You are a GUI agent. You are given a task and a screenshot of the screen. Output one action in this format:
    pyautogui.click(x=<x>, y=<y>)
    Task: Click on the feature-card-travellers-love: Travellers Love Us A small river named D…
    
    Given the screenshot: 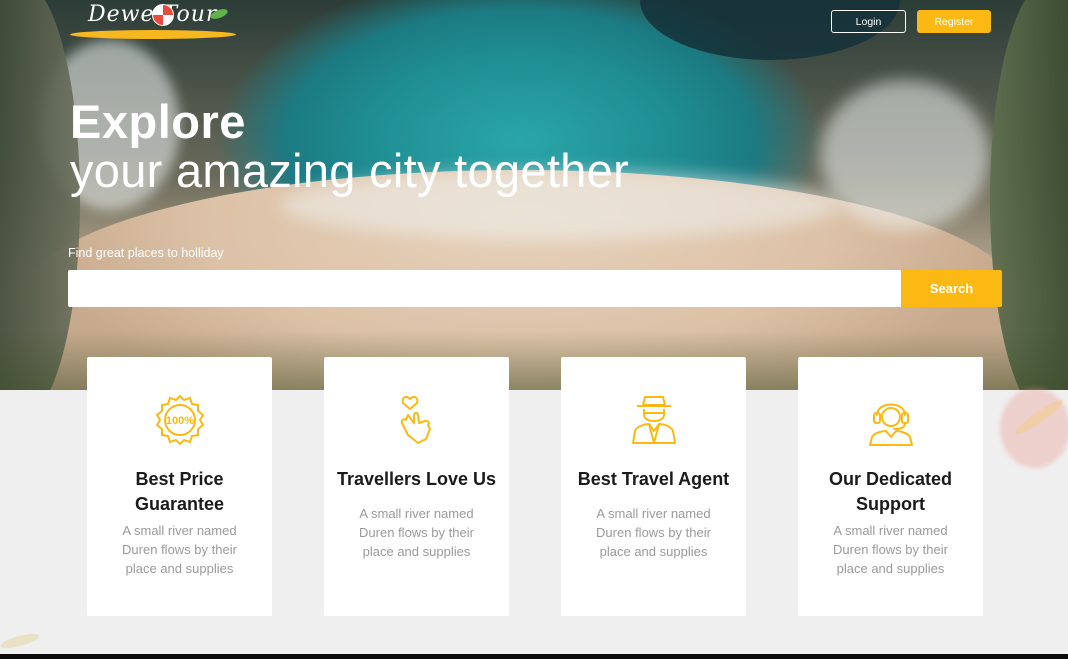 What is the action you would take?
    pyautogui.click(x=416, y=486)
    